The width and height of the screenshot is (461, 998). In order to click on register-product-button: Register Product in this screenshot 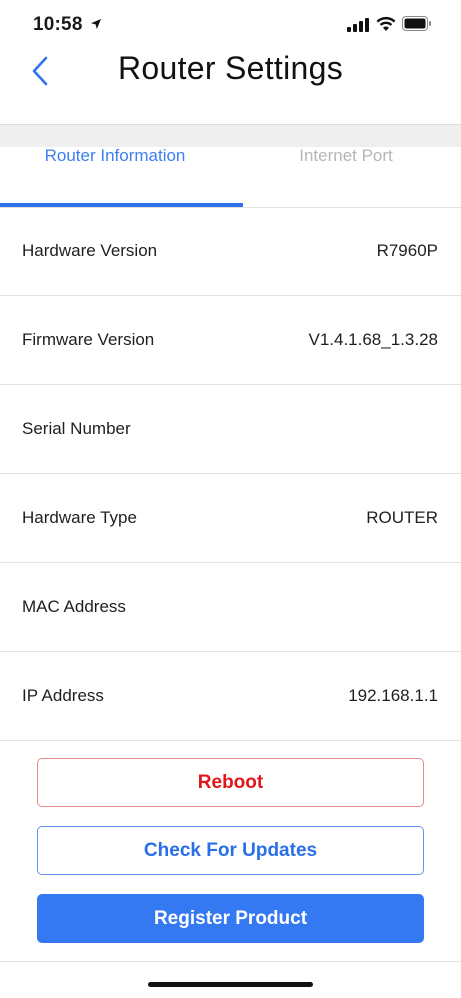, I will do `click(230, 918)`.